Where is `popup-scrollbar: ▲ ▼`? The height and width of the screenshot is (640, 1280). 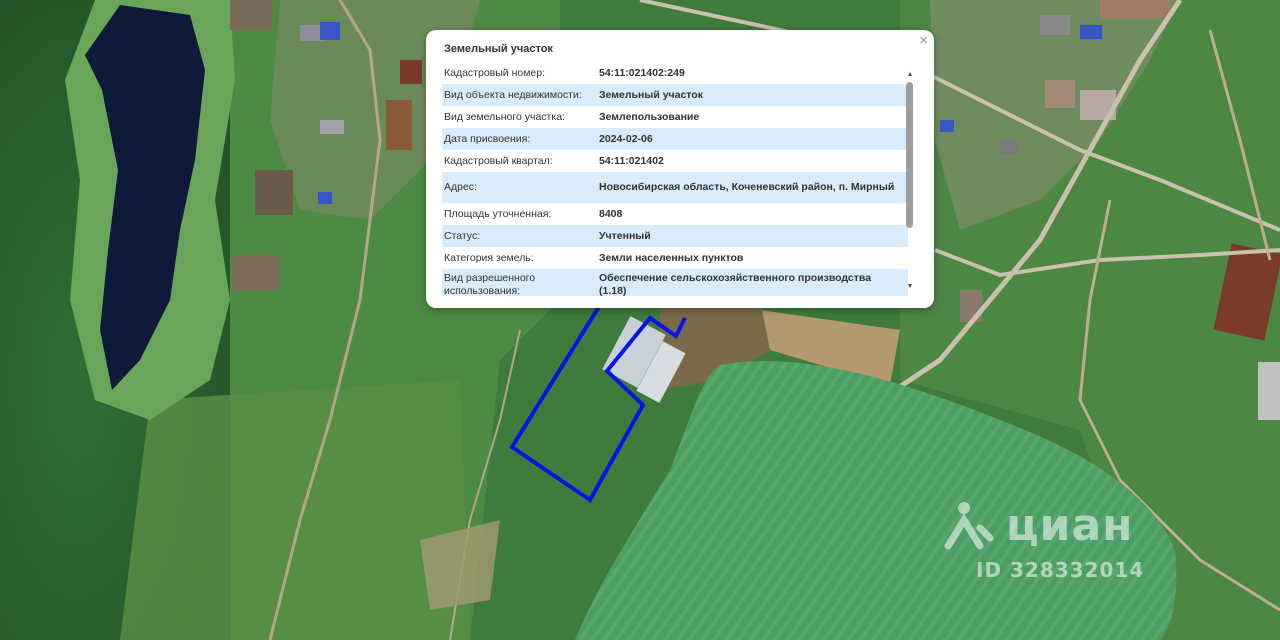 popup-scrollbar: ▲ ▼ is located at coordinates (910, 181).